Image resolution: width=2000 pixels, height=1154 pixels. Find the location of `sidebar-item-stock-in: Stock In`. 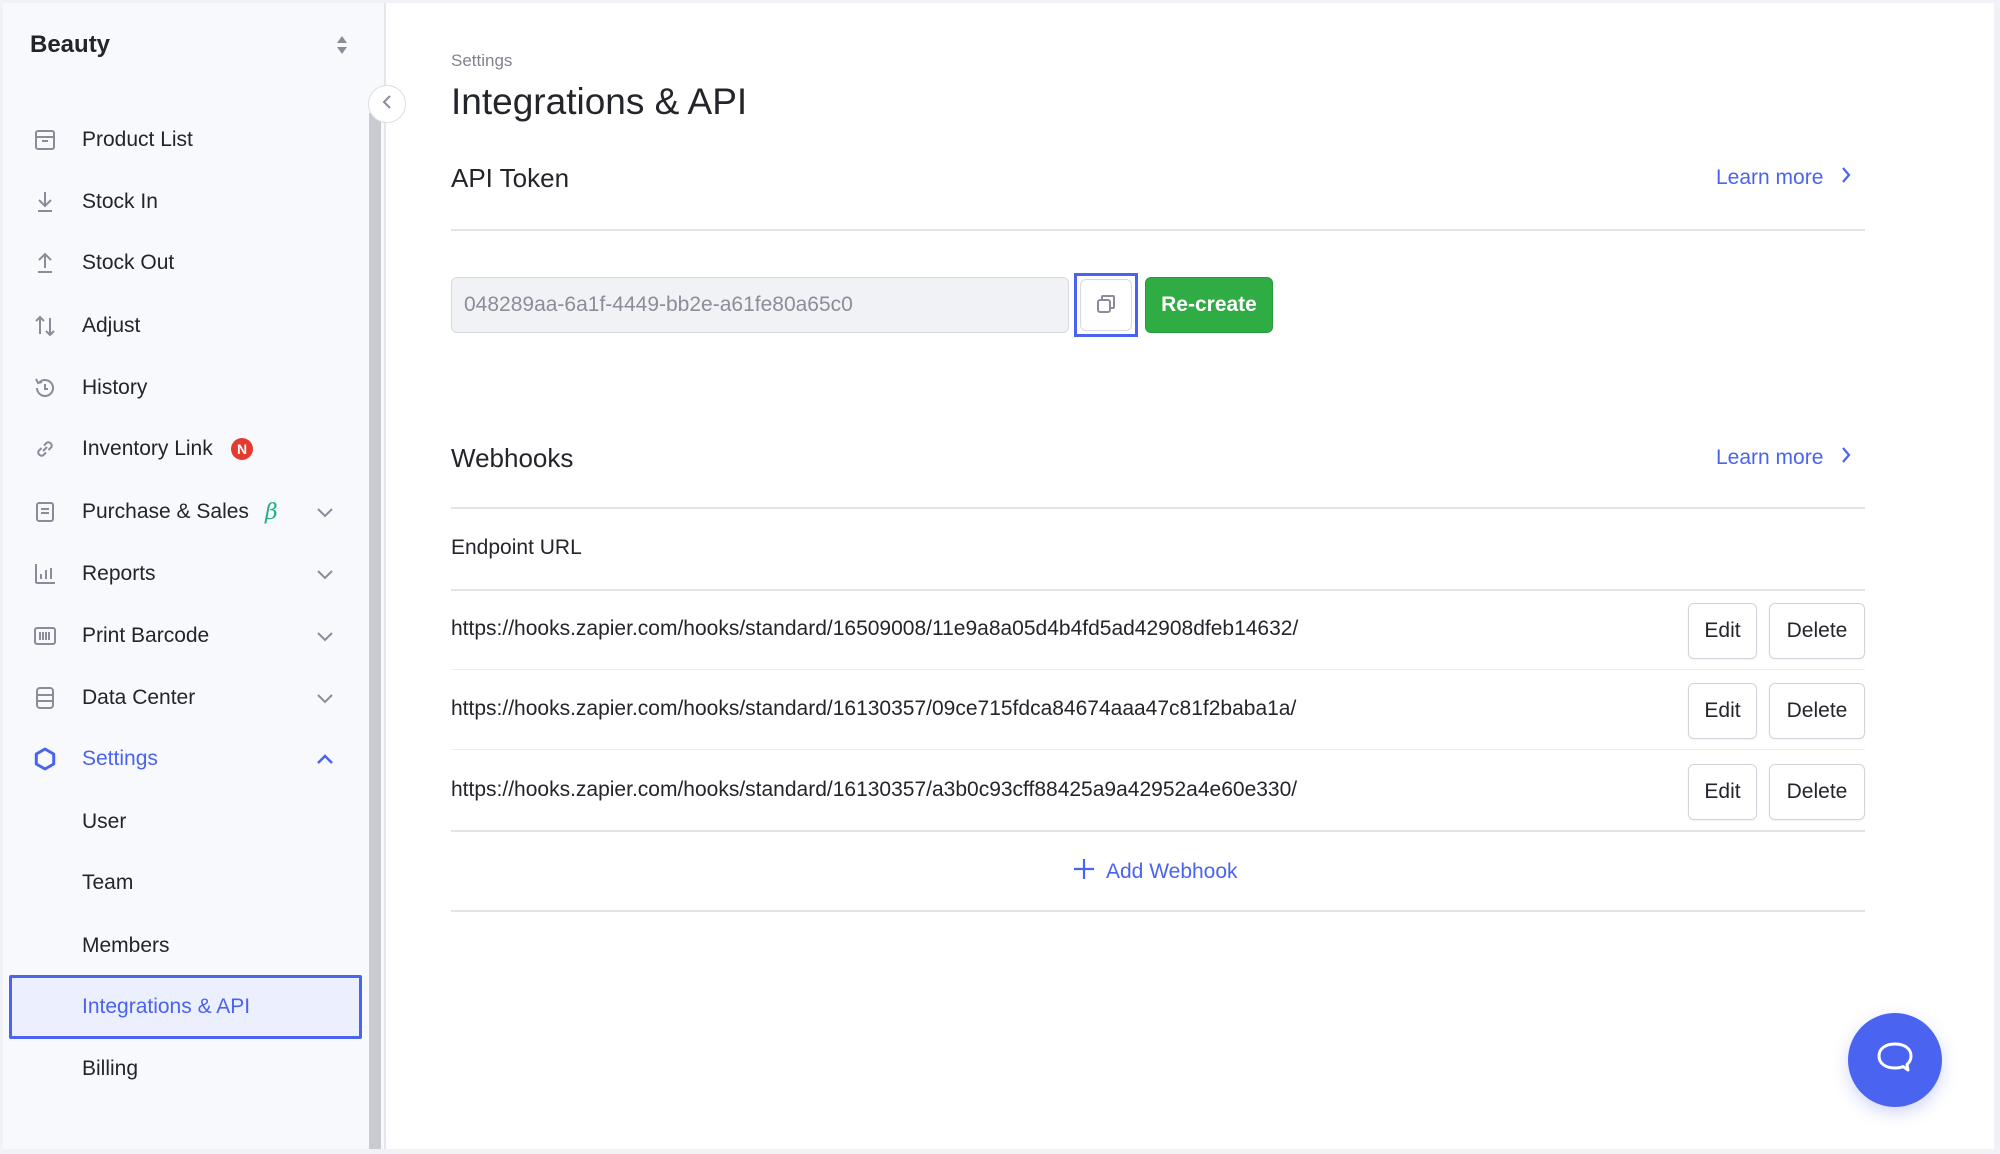

sidebar-item-stock-in: Stock In is located at coordinates (183, 202).